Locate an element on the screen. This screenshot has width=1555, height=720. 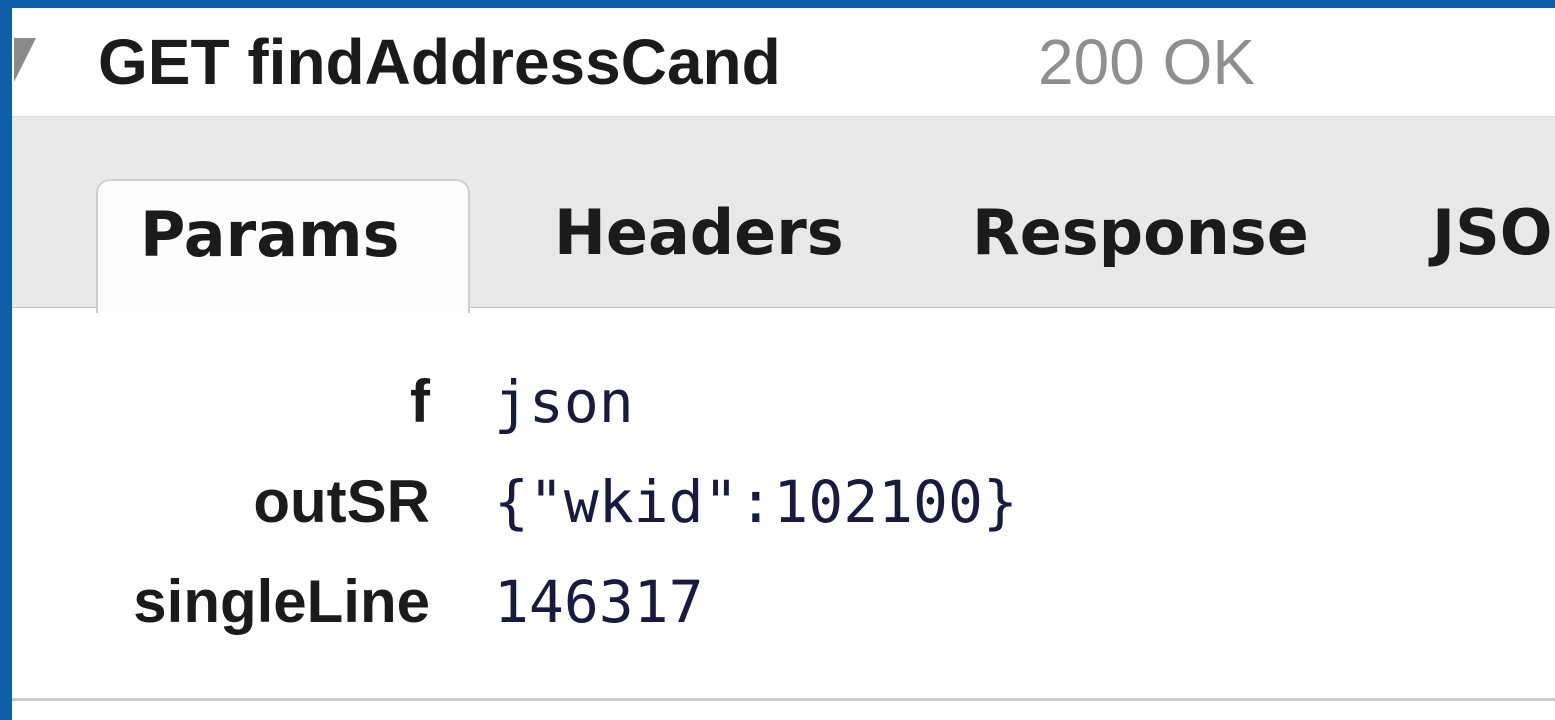
tab-params: Params is located at coordinates (283, 246).